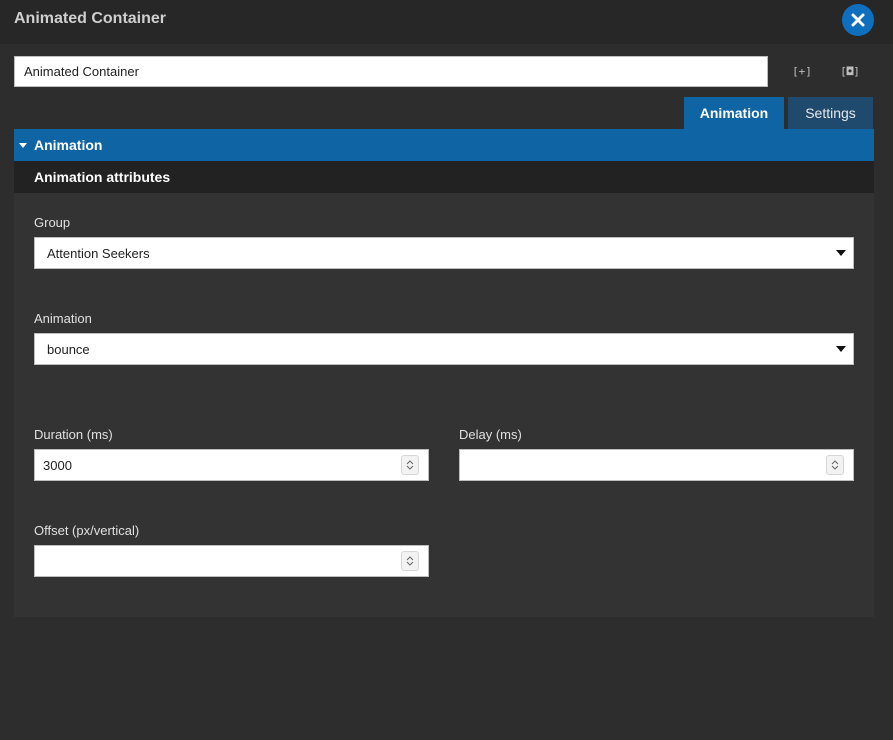 Image resolution: width=893 pixels, height=740 pixels. Describe the element at coordinates (656, 465) in the screenshot. I see `delay-input` at that location.